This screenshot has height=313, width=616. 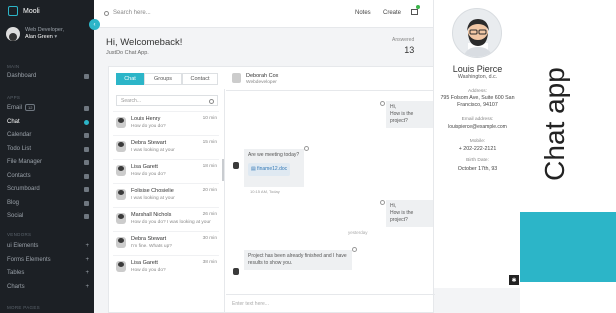 I want to click on email-badge: 12, so click(x=30, y=107).